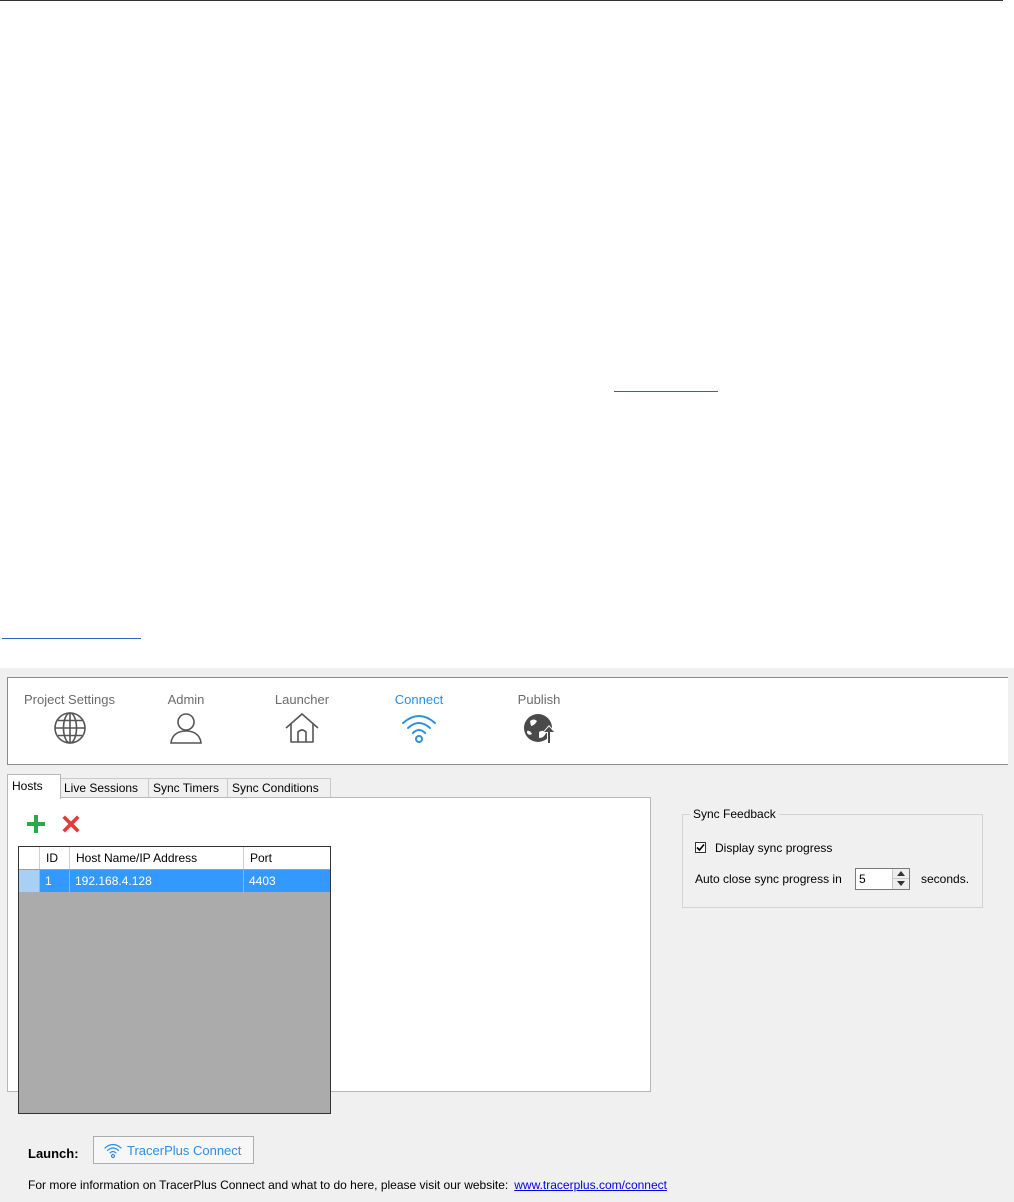  I want to click on tab-label: Live Sessions, so click(101, 788).